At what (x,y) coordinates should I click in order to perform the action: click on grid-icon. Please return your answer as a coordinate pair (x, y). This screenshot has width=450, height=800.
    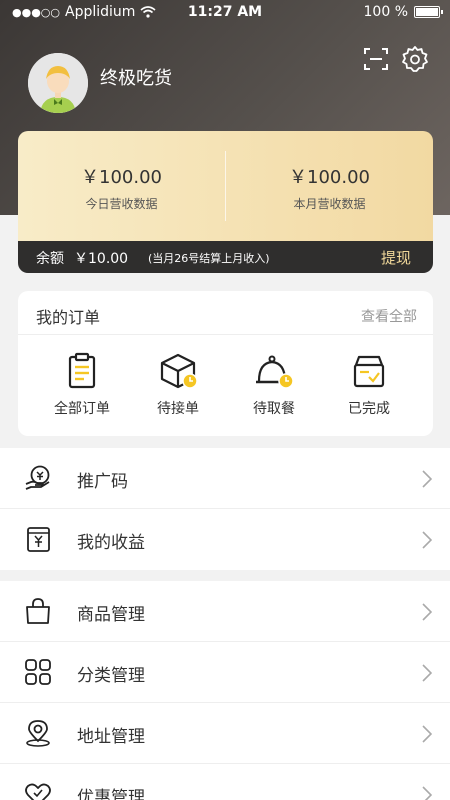
    Looking at the image, I should click on (38, 672).